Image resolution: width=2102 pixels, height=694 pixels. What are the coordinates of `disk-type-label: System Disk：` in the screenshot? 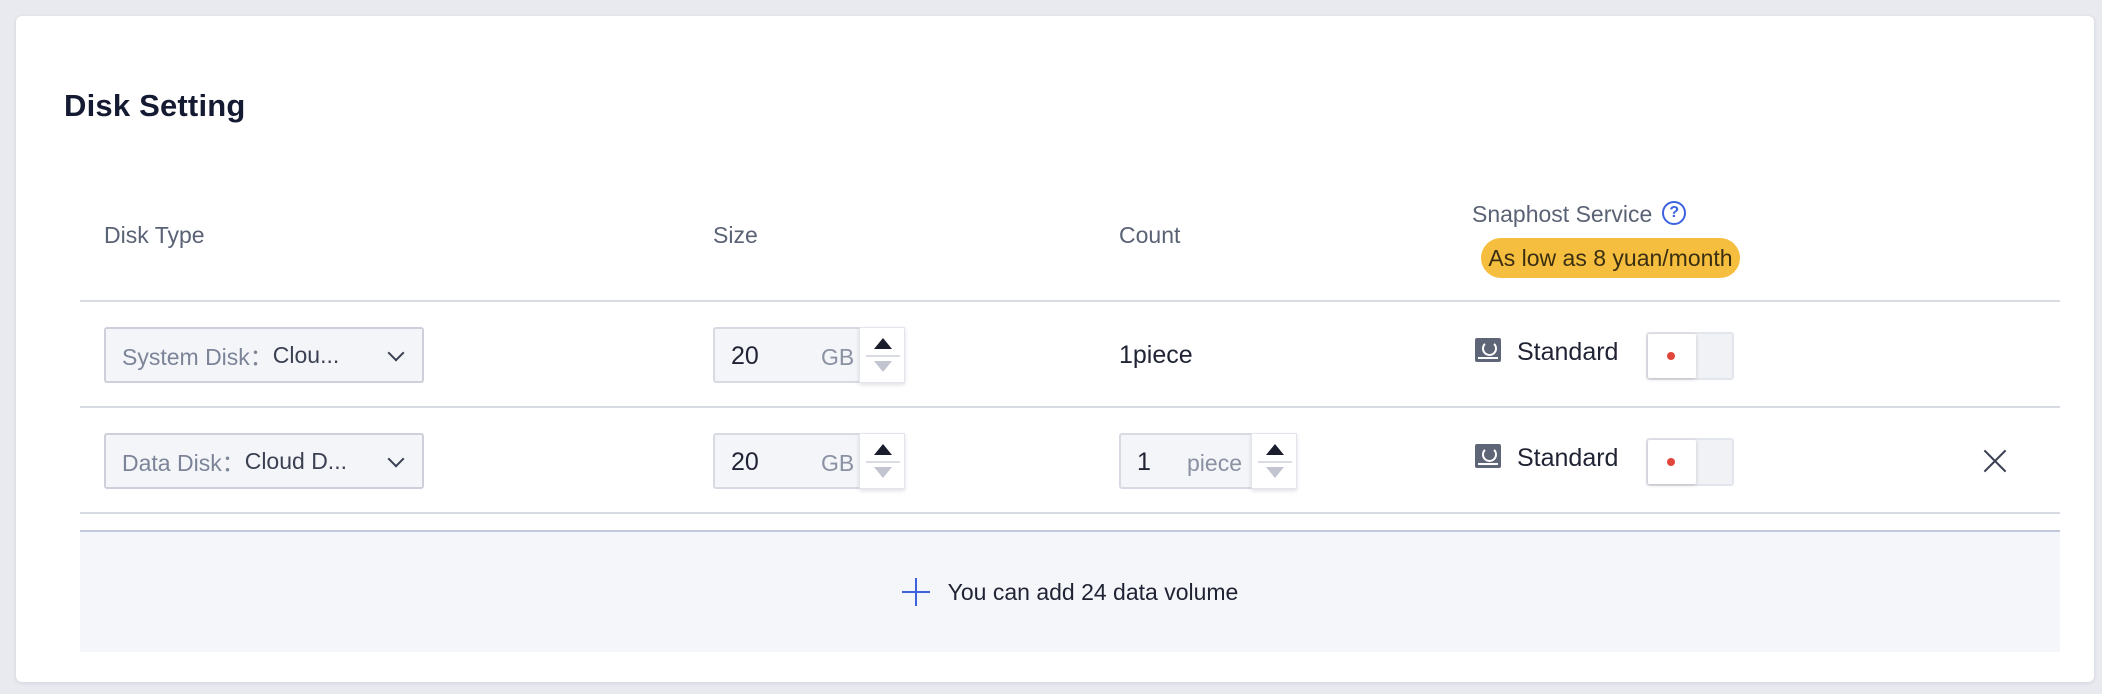 It's located at (197, 357).